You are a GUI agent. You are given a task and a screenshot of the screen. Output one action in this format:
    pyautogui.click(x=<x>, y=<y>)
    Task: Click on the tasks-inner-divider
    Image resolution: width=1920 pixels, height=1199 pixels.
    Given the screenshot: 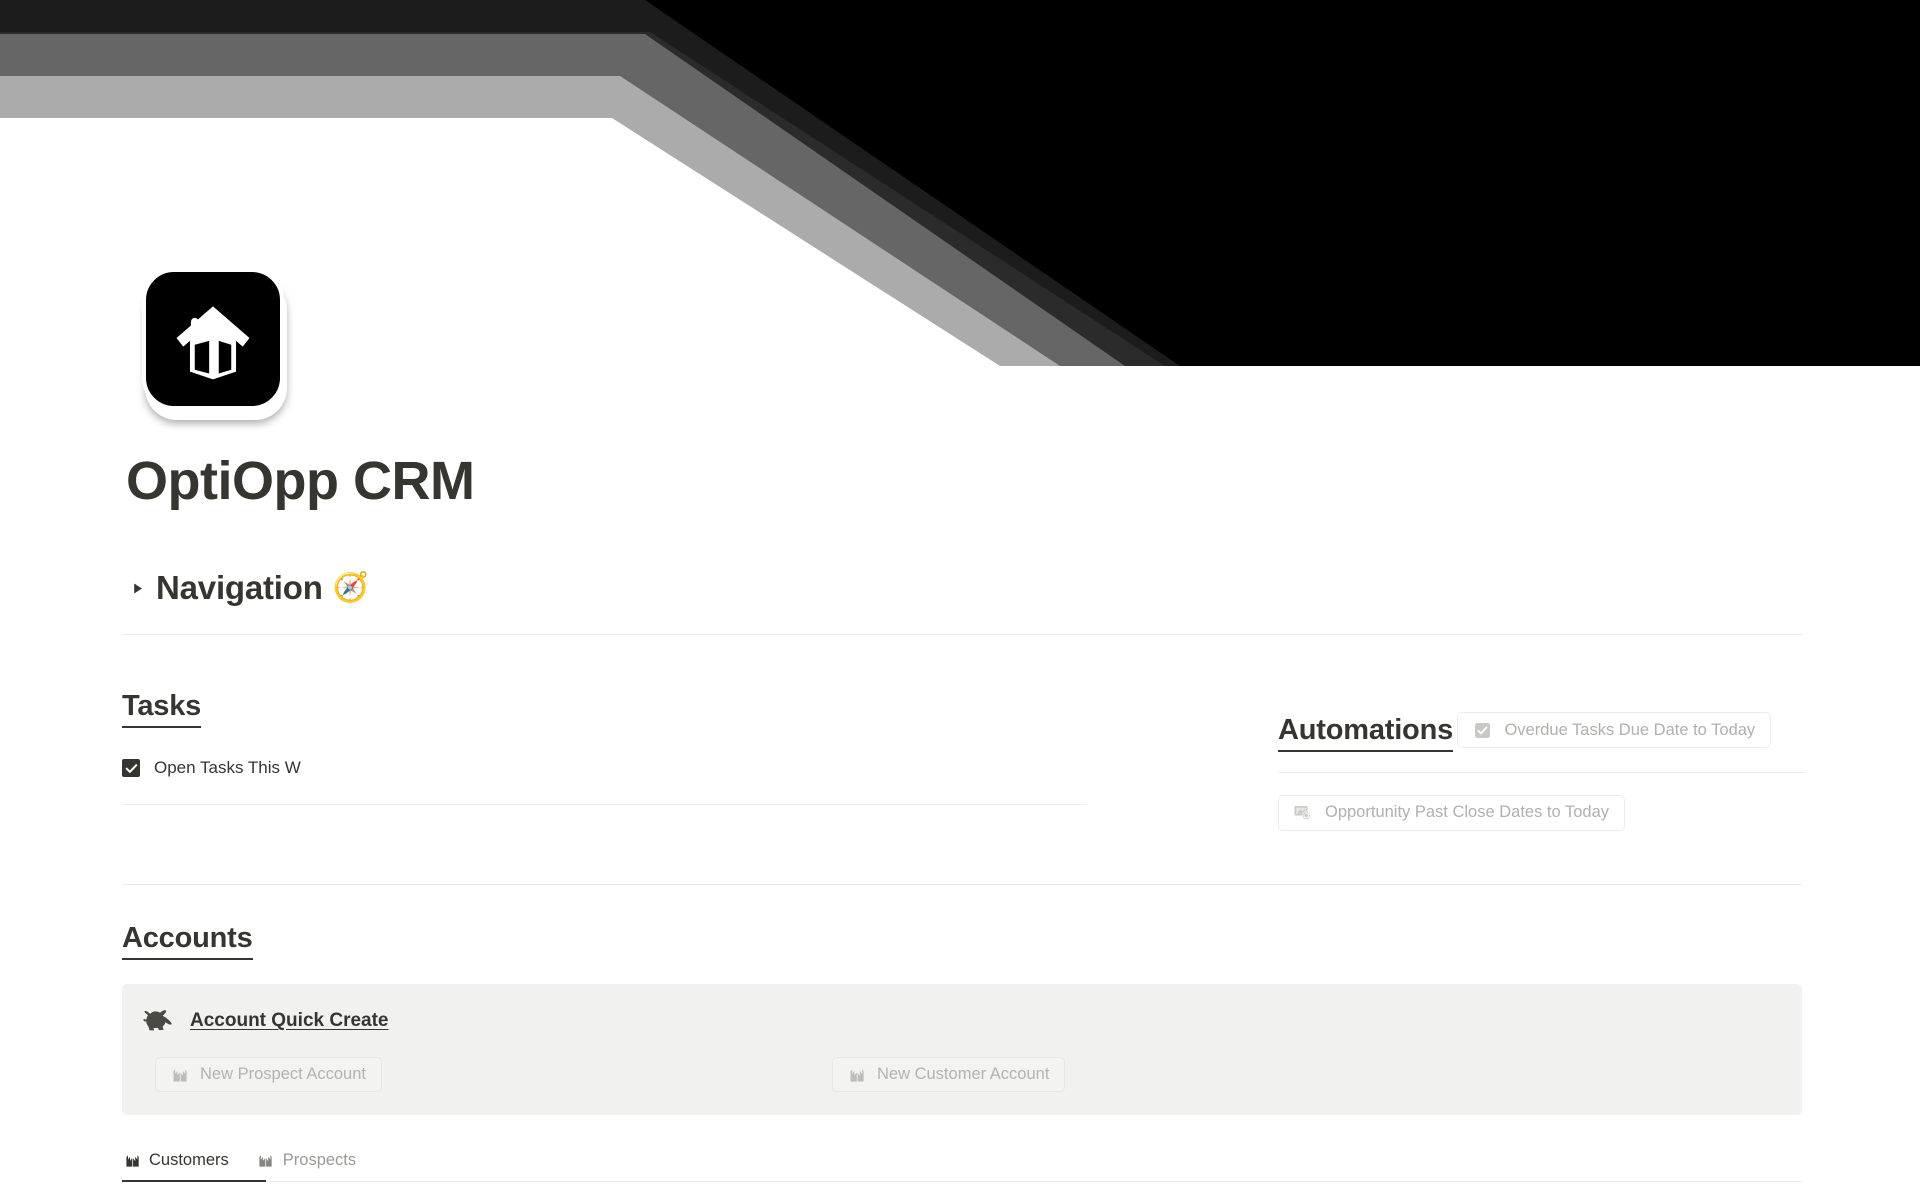 What is the action you would take?
    pyautogui.click(x=604, y=804)
    